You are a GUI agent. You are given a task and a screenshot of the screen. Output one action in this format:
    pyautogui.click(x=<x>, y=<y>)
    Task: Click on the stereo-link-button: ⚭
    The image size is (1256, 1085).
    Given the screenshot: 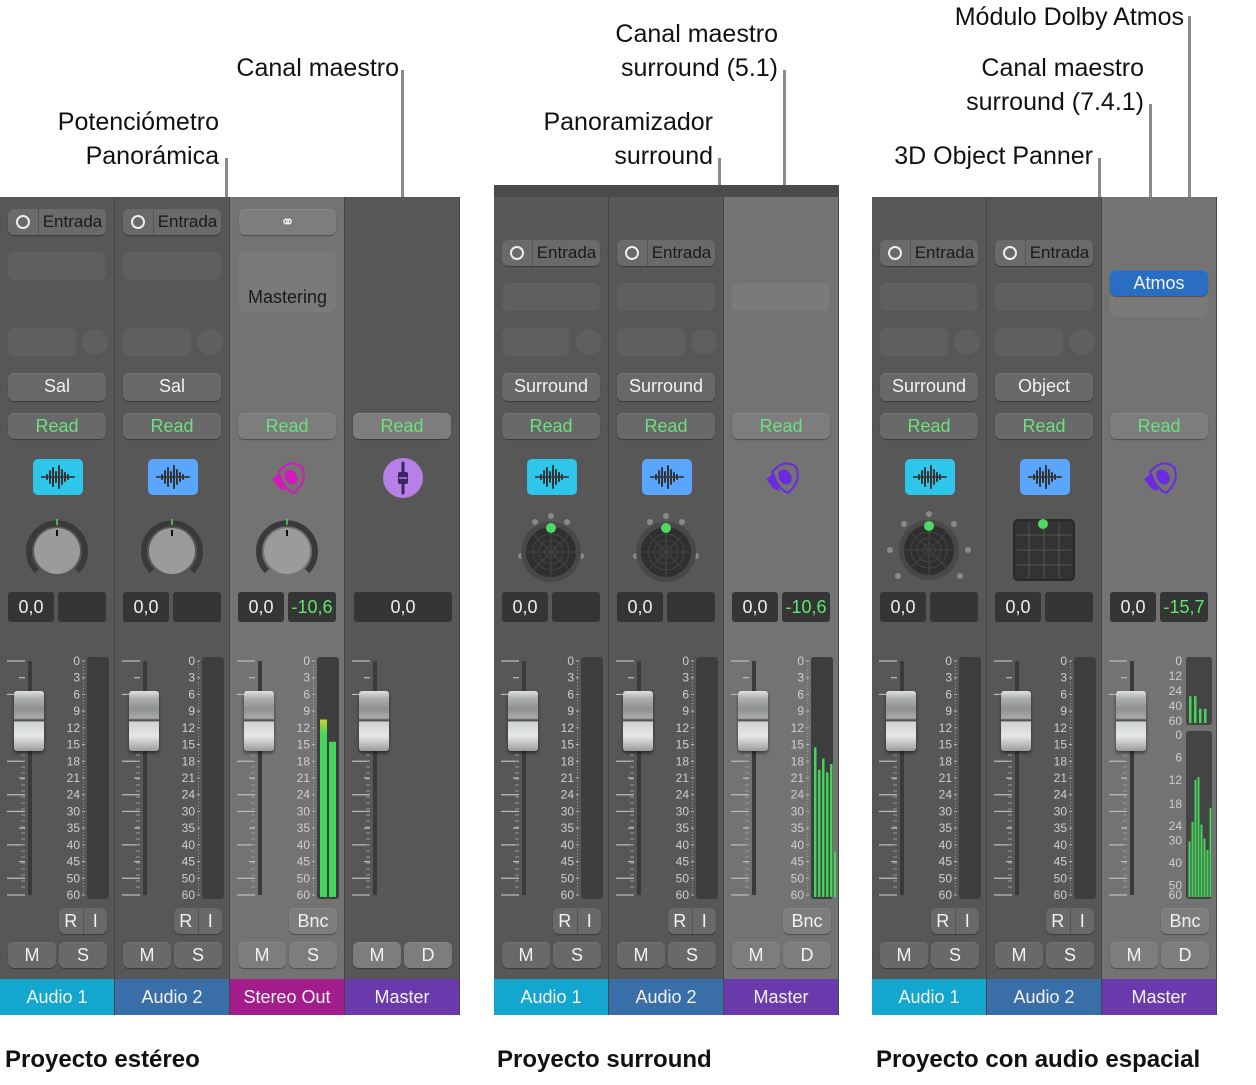 What is the action you would take?
    pyautogui.click(x=287, y=222)
    